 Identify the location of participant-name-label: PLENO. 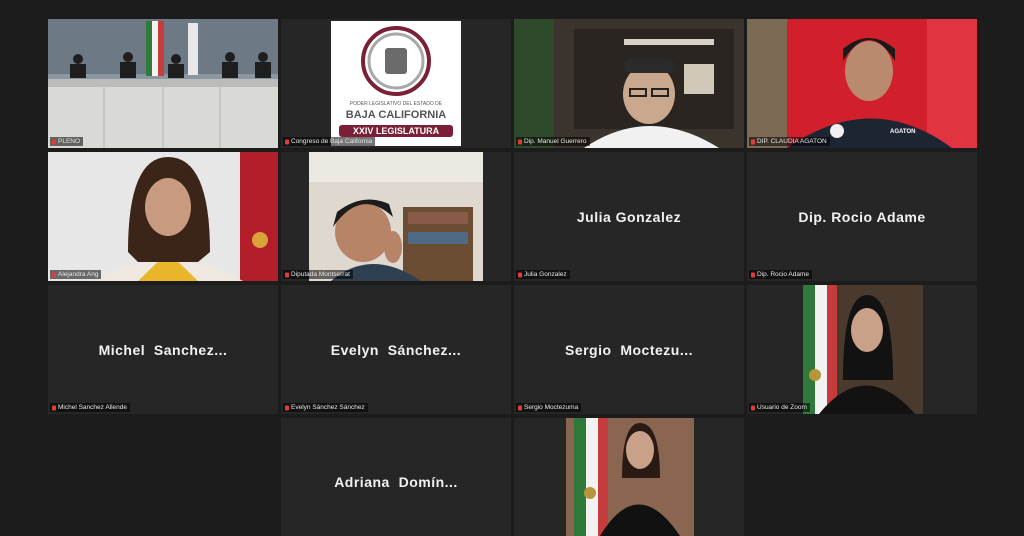
(67, 141).